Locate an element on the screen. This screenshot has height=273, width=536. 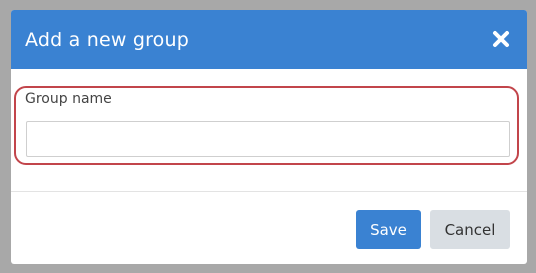
save-button: Save is located at coordinates (388, 229).